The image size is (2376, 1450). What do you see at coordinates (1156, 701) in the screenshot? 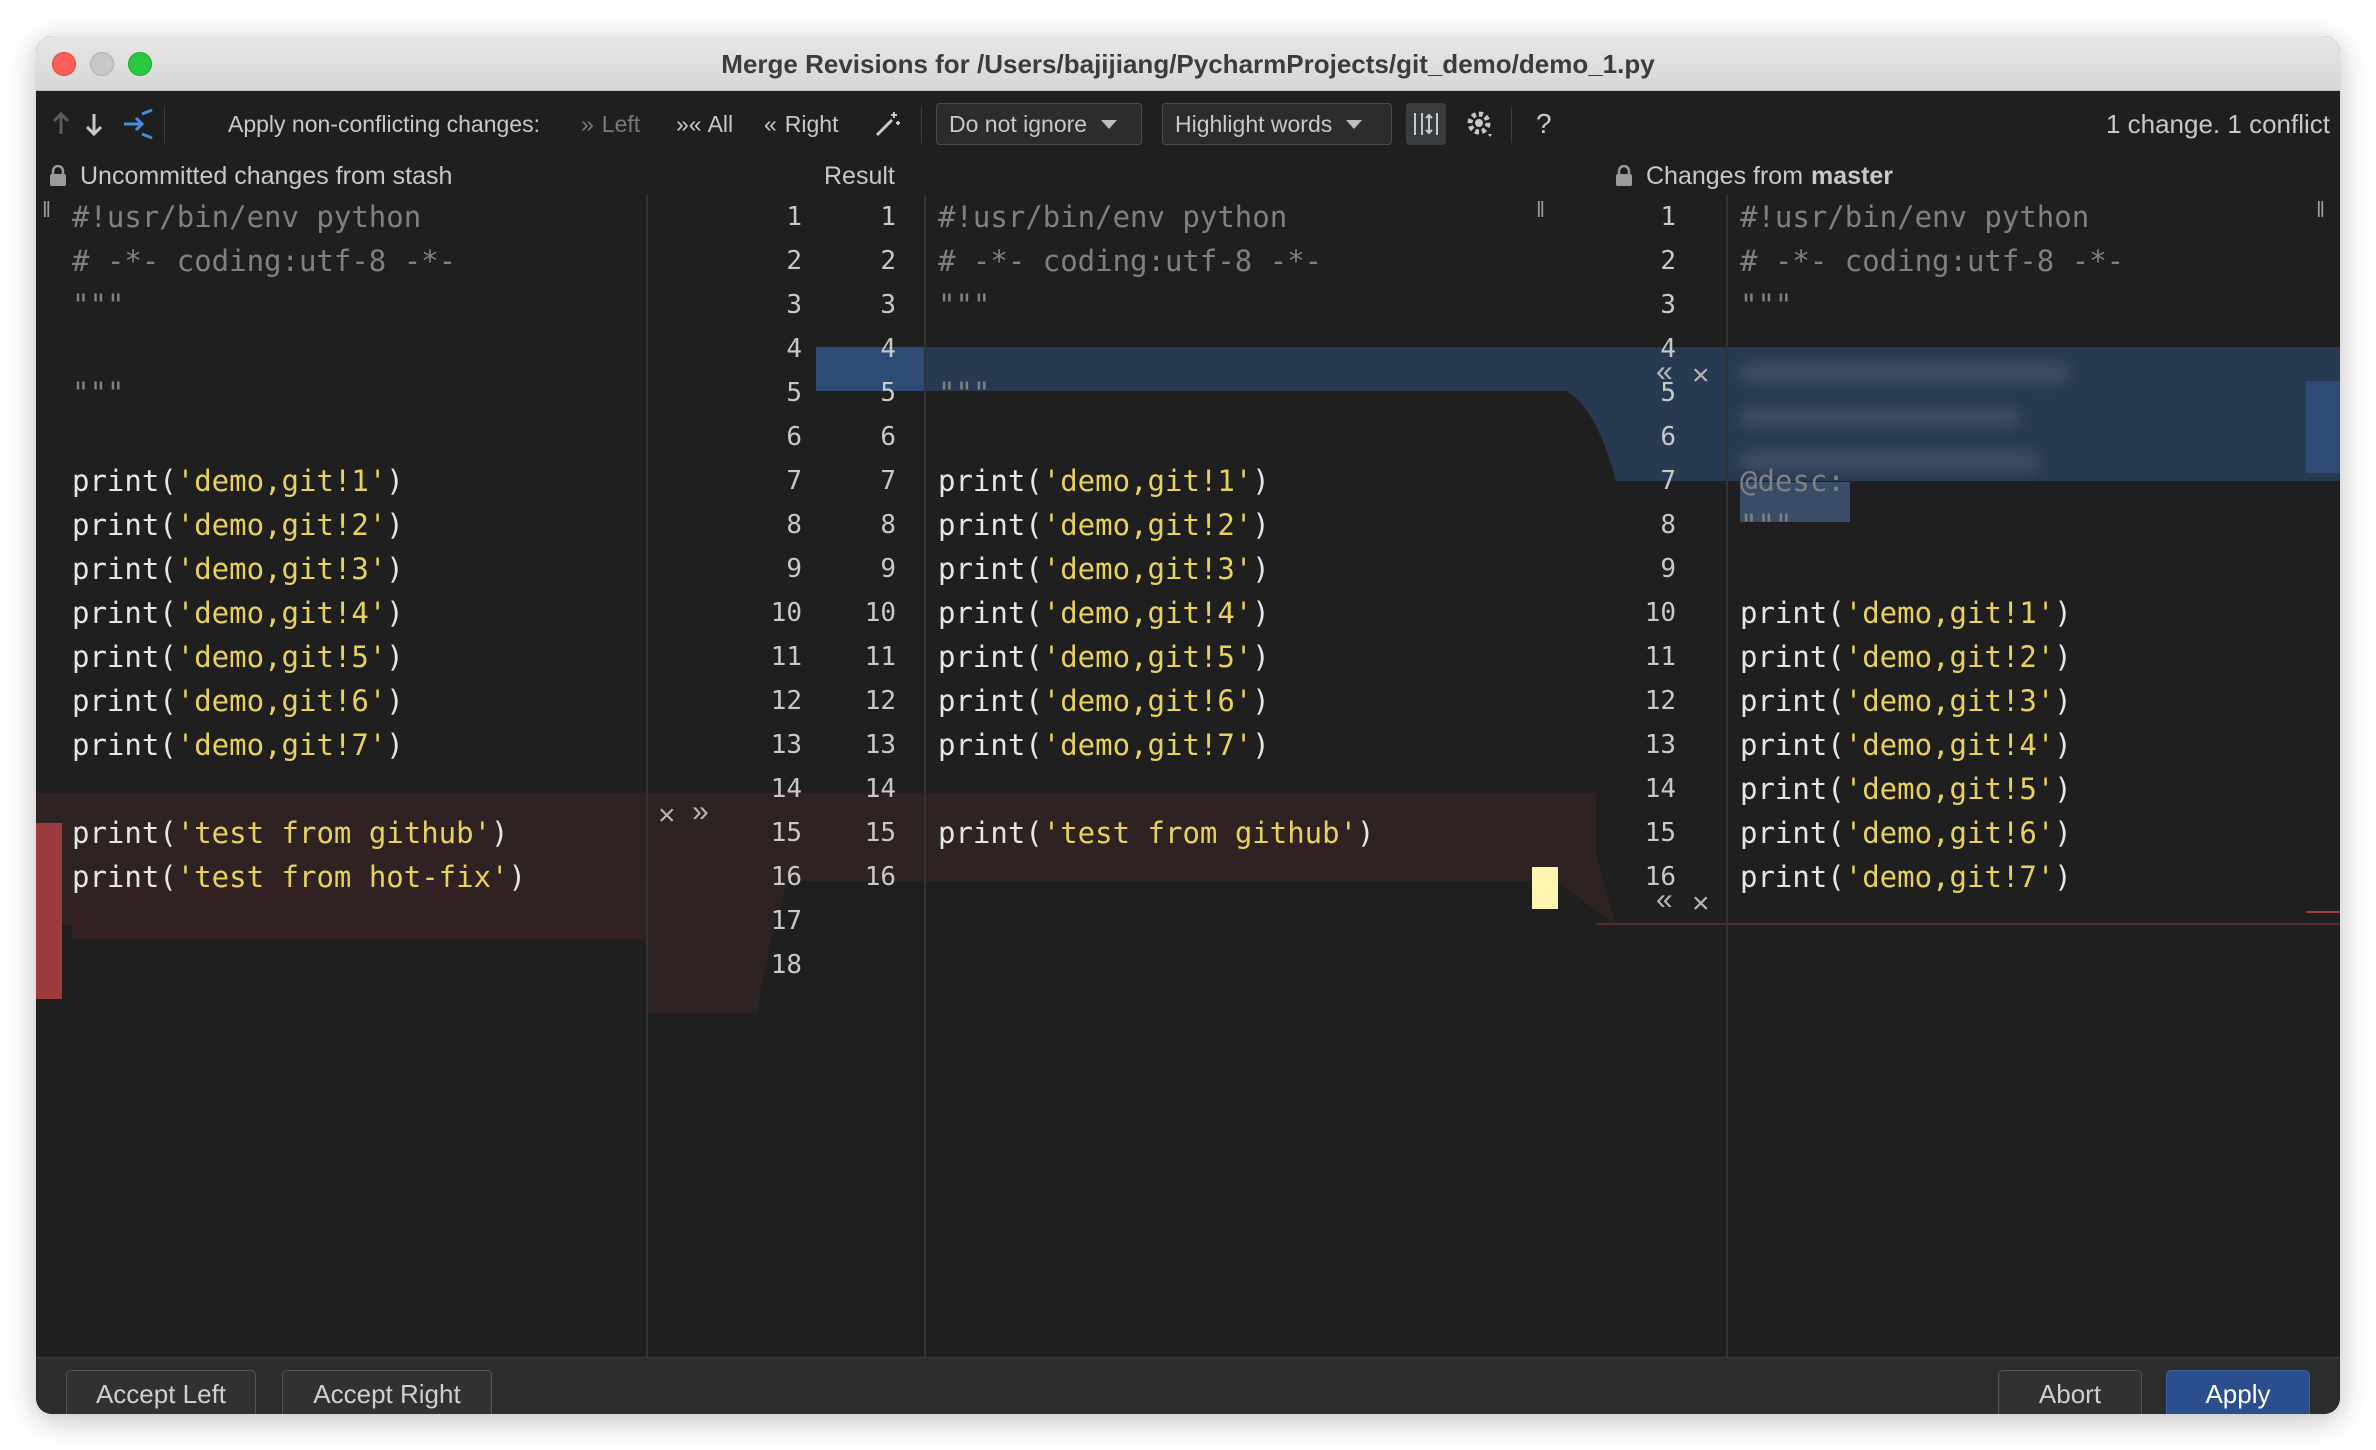
I see `result-code-line: print('demo,git!6')` at bounding box center [1156, 701].